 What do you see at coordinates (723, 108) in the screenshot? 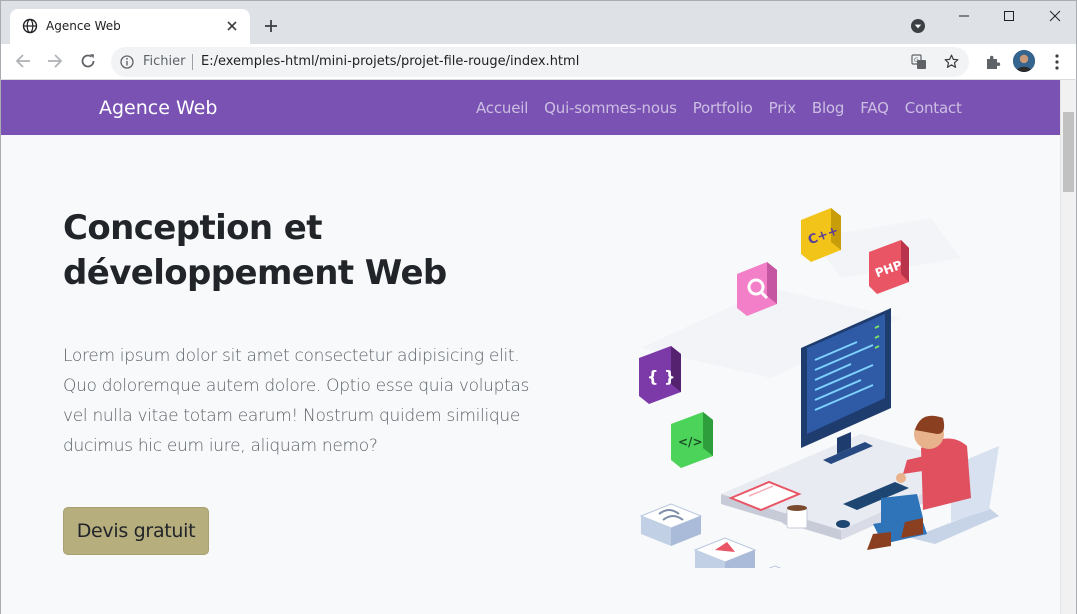
I see `nav-link-portfolio: Portfolio` at bounding box center [723, 108].